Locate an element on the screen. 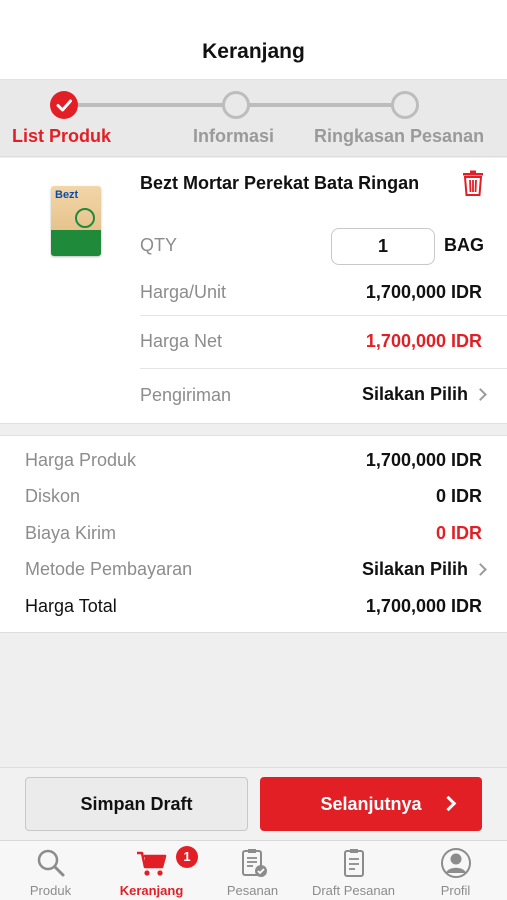 The width and height of the screenshot is (507, 900). clipboard-check-icon is located at coordinates (254, 863).